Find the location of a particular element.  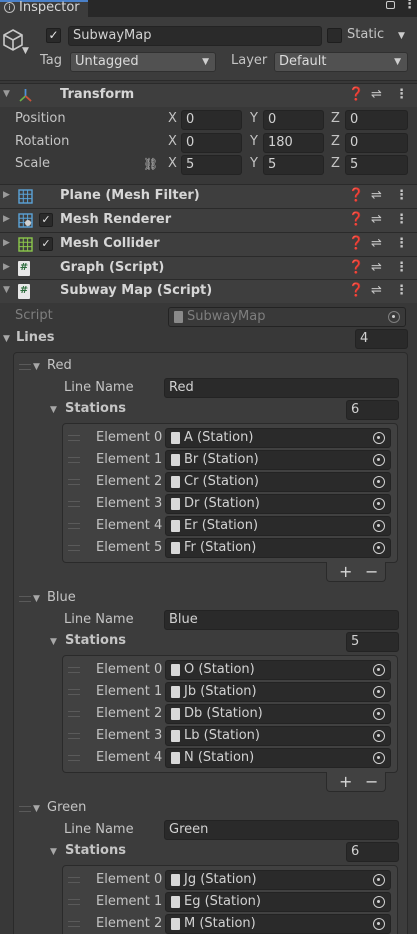

position-x-label: X is located at coordinates (172, 118).